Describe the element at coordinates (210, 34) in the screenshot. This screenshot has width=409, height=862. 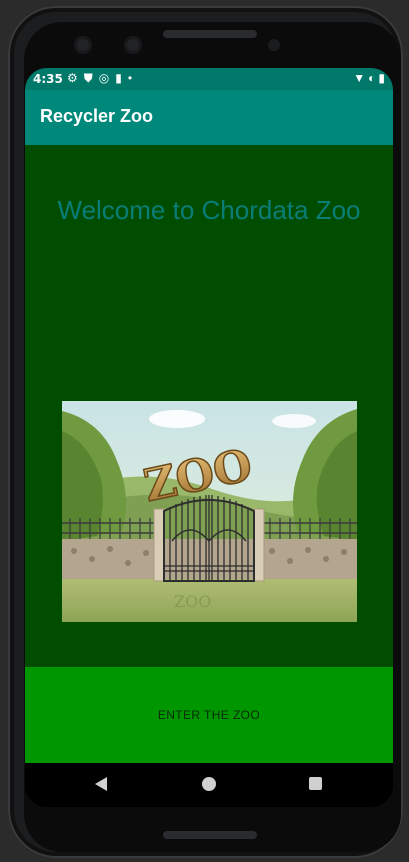
I see `speaker-grille` at that location.